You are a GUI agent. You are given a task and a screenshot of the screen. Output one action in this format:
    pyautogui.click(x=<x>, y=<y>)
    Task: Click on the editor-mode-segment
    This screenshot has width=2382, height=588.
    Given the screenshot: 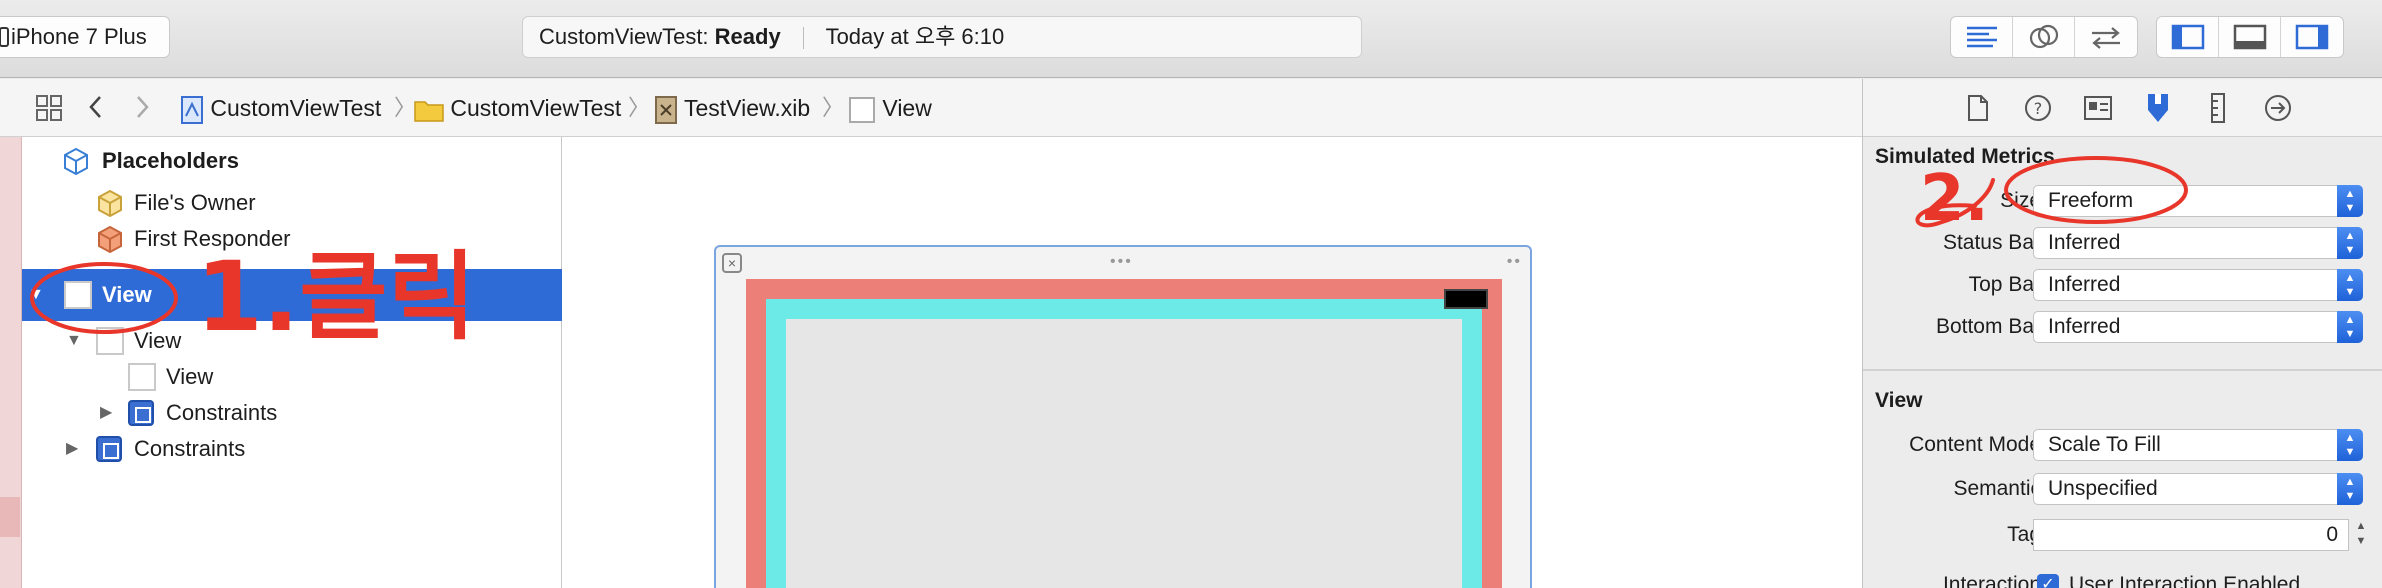 What is the action you would take?
    pyautogui.click(x=2044, y=37)
    